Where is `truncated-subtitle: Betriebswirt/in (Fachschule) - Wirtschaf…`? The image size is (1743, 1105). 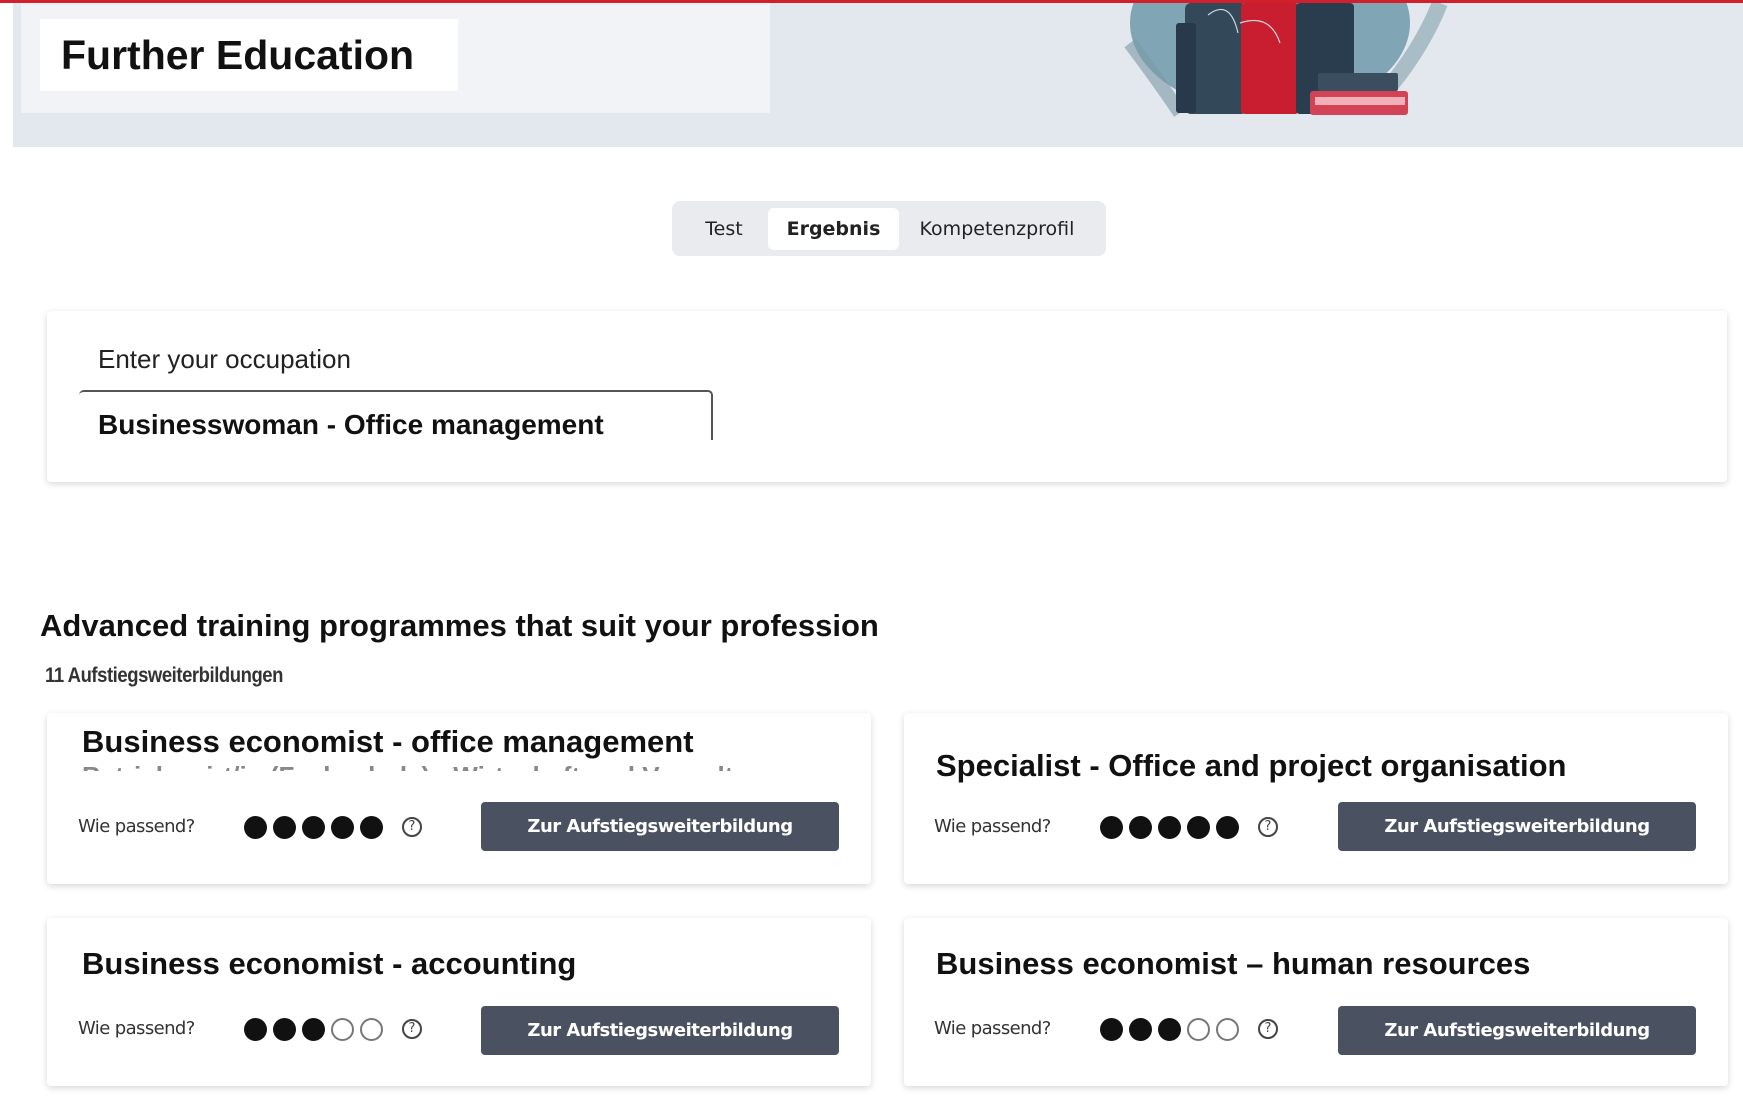 truncated-subtitle: Betriebswirt/in (Fachschule) - Wirtschaf… is located at coordinates (431, 766).